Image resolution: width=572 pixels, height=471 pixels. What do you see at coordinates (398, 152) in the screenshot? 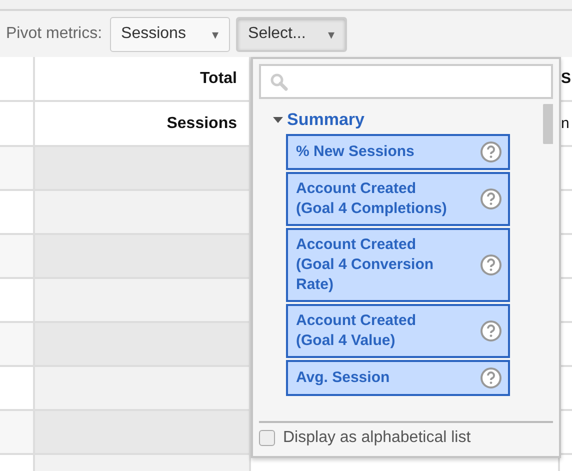
I see `metric-item: % New Sessions` at bounding box center [398, 152].